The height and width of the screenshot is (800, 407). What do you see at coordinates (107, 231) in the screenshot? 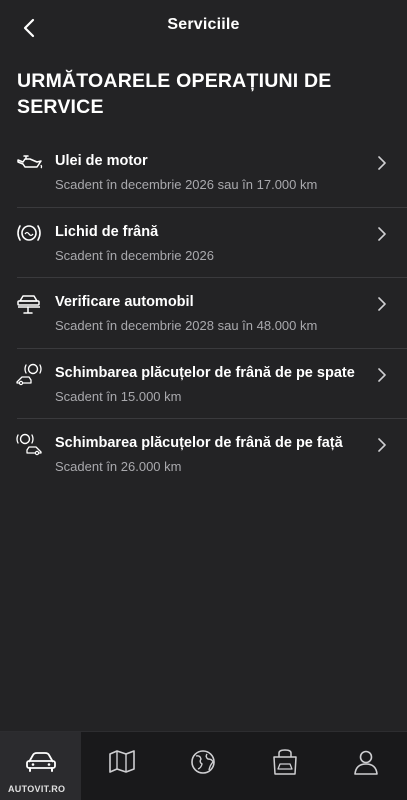
I see `item-label: Lichid de frână` at bounding box center [107, 231].